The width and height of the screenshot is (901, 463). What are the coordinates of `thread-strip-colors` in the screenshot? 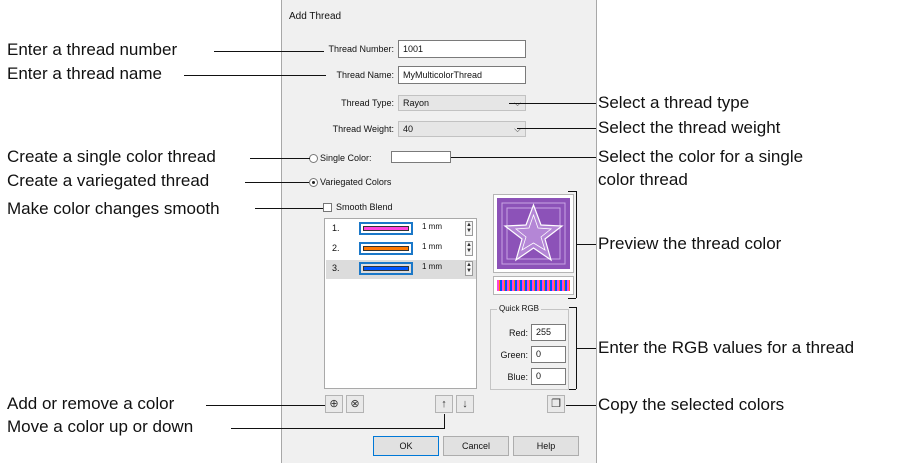 It's located at (533, 285).